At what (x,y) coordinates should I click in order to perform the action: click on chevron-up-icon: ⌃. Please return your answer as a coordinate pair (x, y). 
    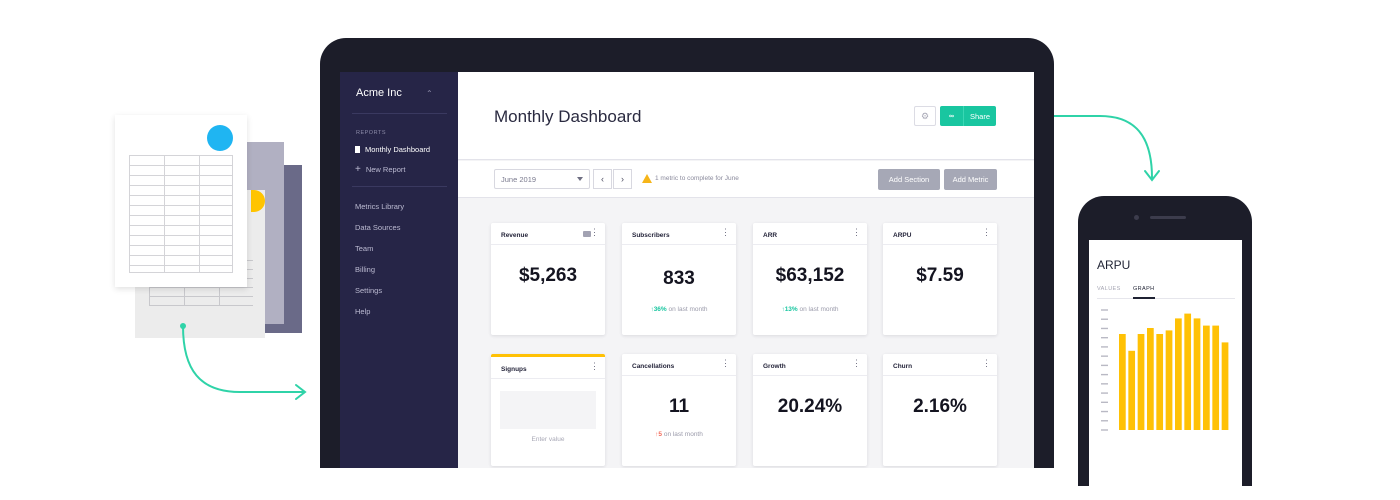
    Looking at the image, I should click on (429, 93).